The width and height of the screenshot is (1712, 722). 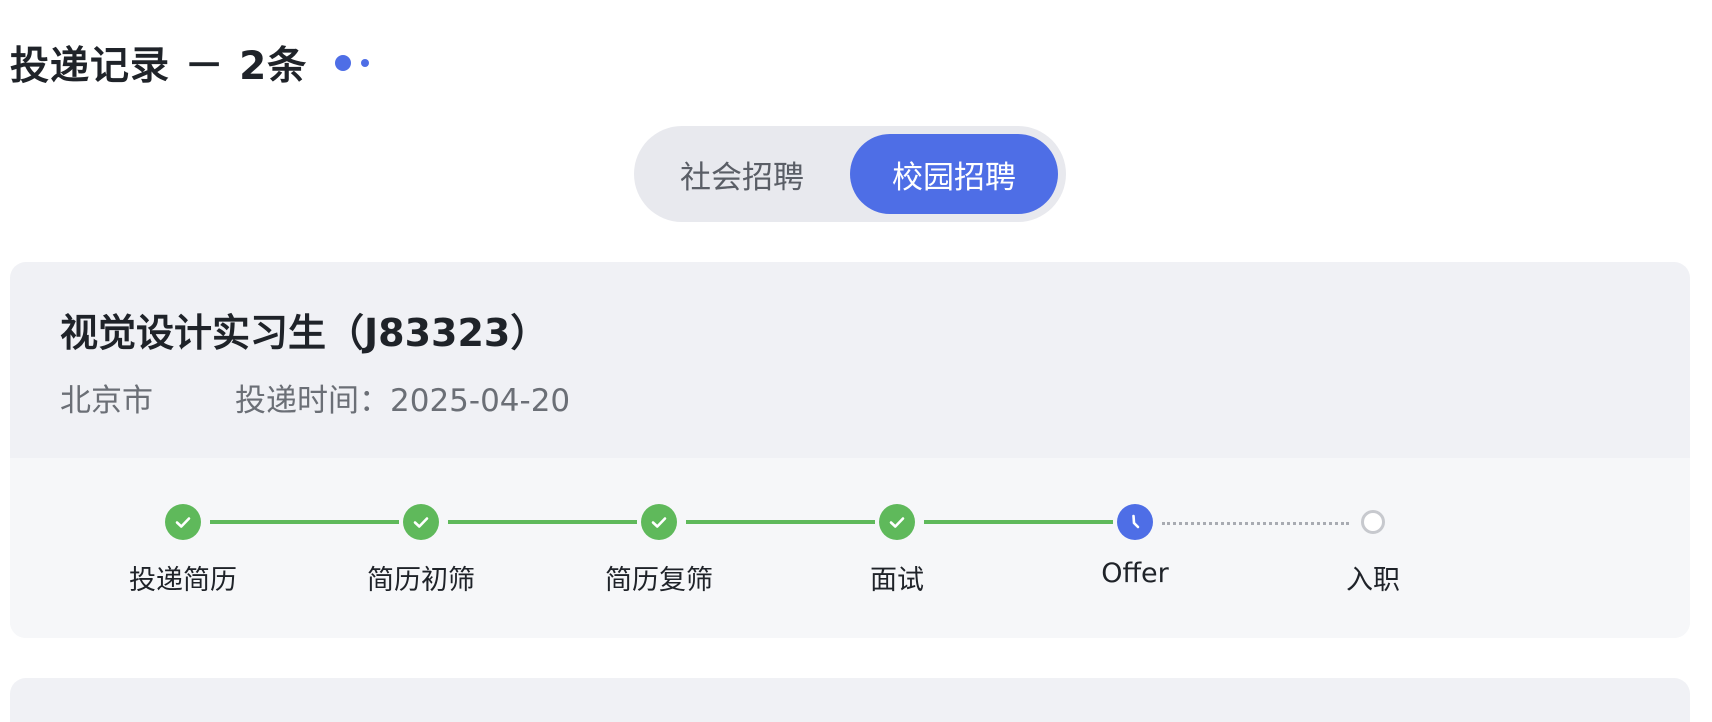 I want to click on progress-step: 简历复筛, so click(x=659, y=548).